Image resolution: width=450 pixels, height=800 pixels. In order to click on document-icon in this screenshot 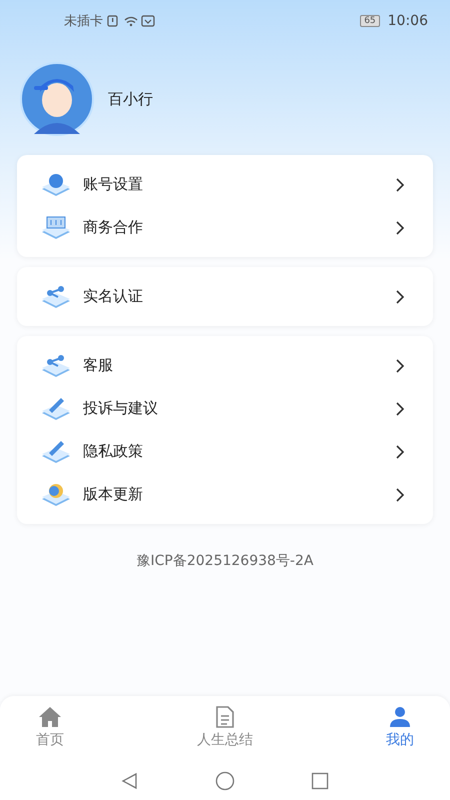, I will do `click(225, 717)`.